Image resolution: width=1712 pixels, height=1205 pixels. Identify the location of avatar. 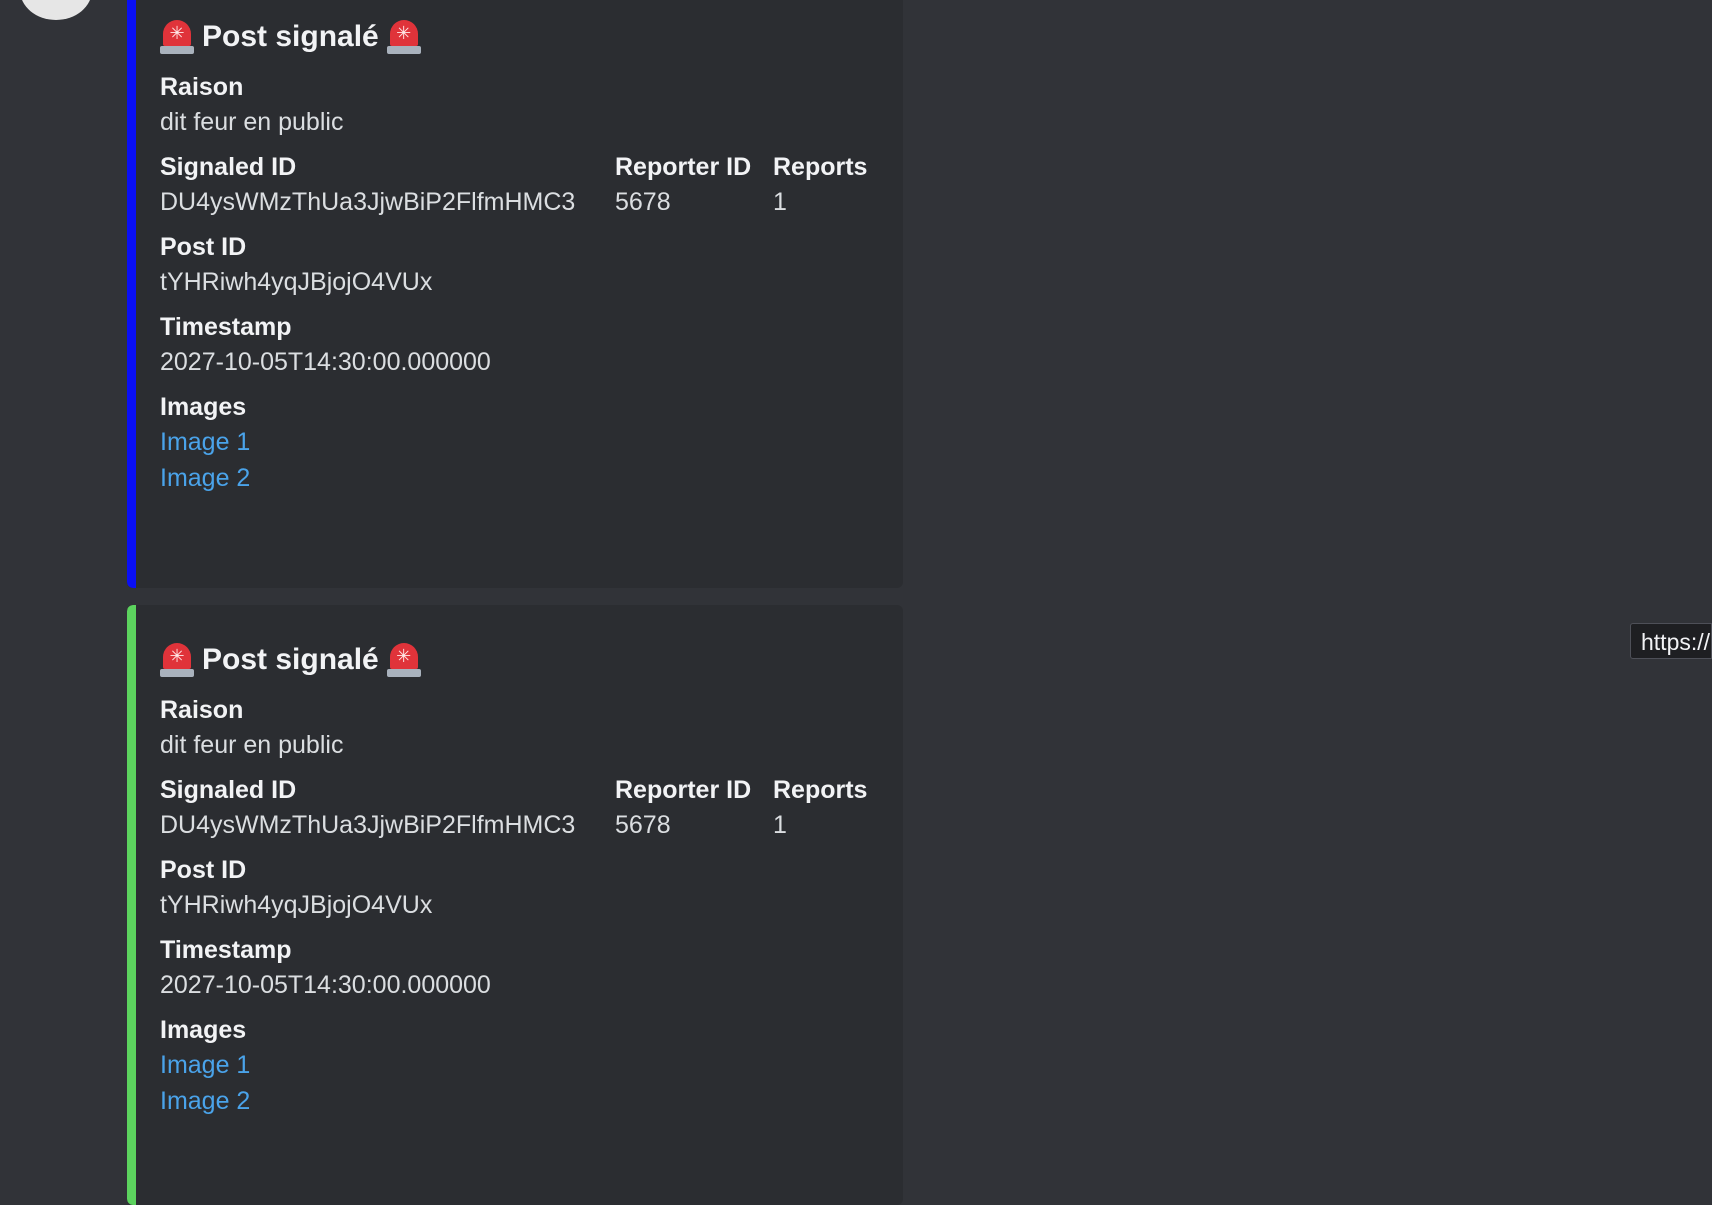
(56, 10).